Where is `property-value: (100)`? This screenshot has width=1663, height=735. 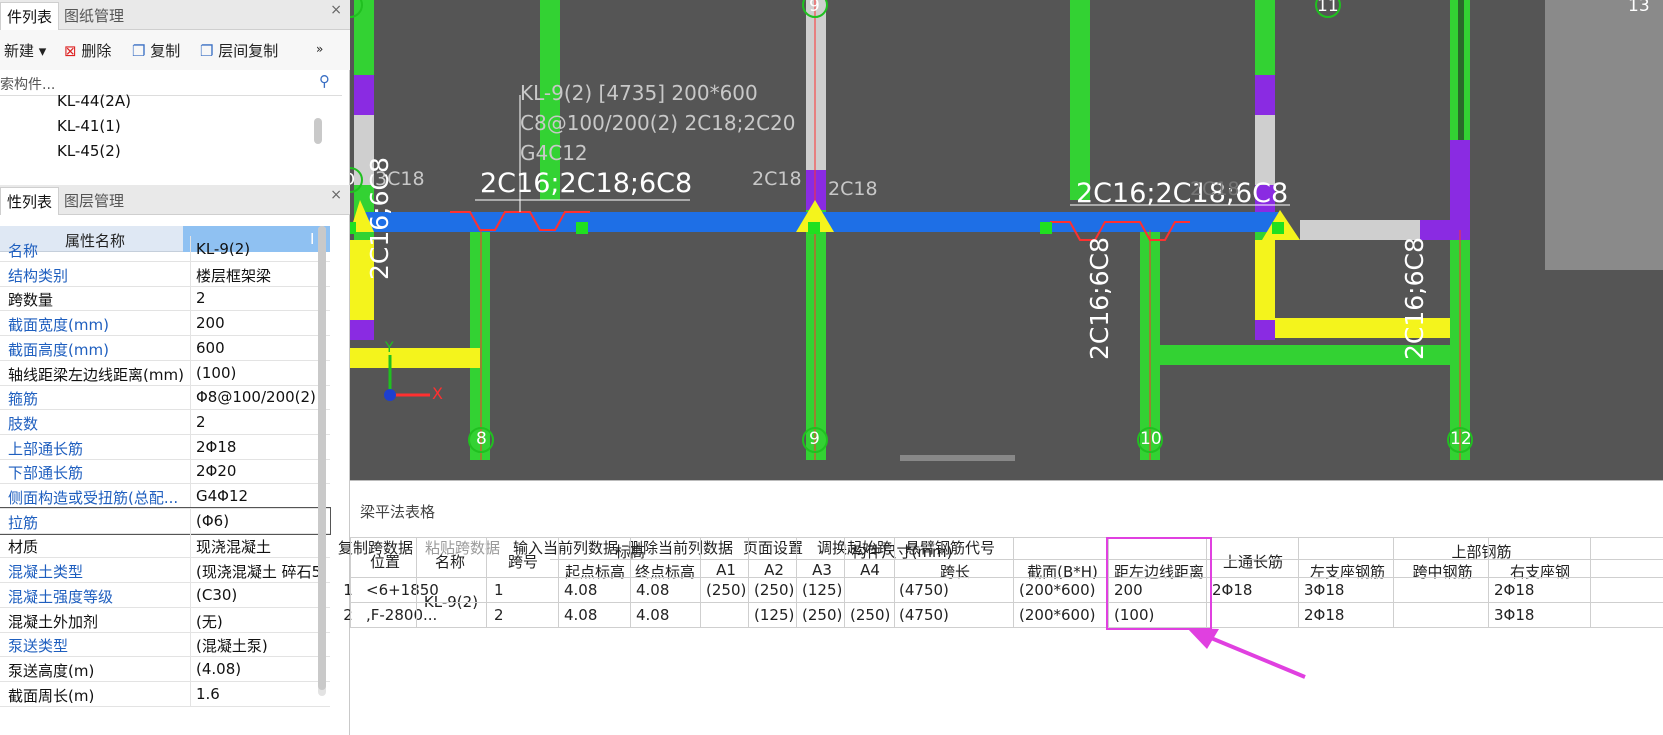
property-value: (100) is located at coordinates (216, 373).